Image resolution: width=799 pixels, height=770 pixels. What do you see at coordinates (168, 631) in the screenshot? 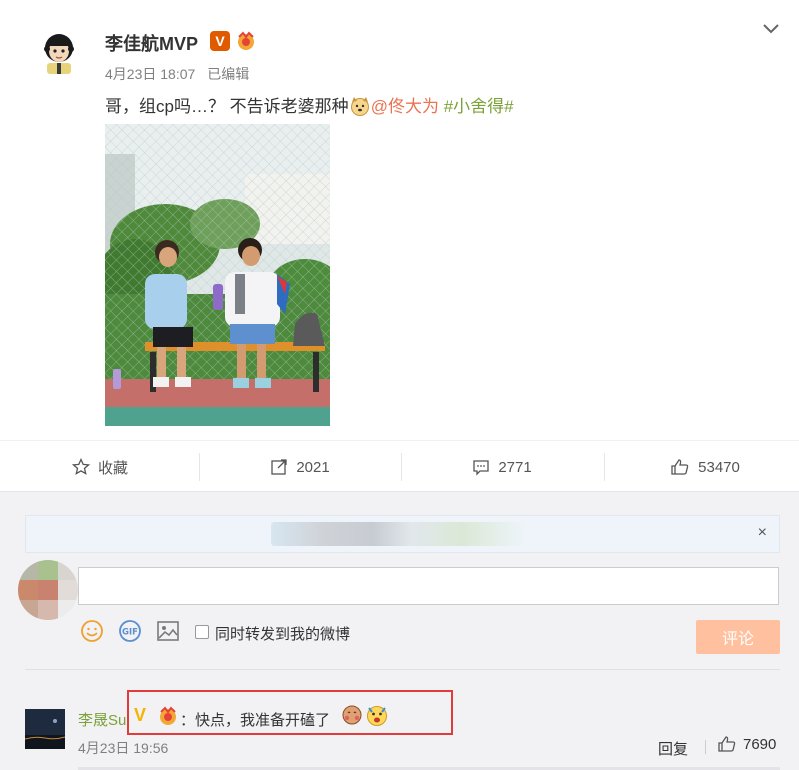
I see `image-icon` at bounding box center [168, 631].